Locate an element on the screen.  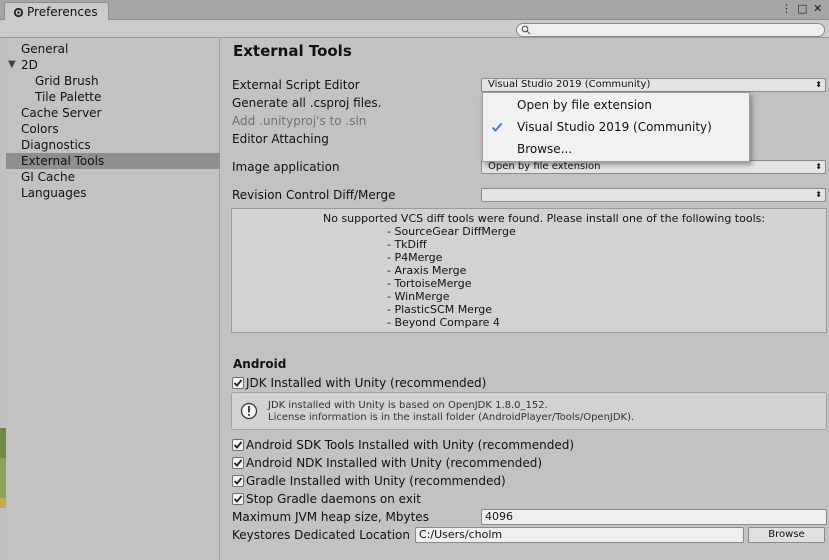
sidebar-item-grid-brush: Grid Brush is located at coordinates (113, 81).